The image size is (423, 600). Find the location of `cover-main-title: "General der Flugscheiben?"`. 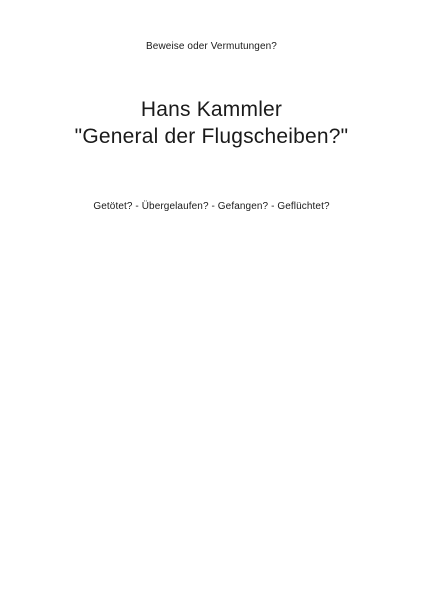

cover-main-title: "General der Flugscheiben?" is located at coordinates (211, 136).